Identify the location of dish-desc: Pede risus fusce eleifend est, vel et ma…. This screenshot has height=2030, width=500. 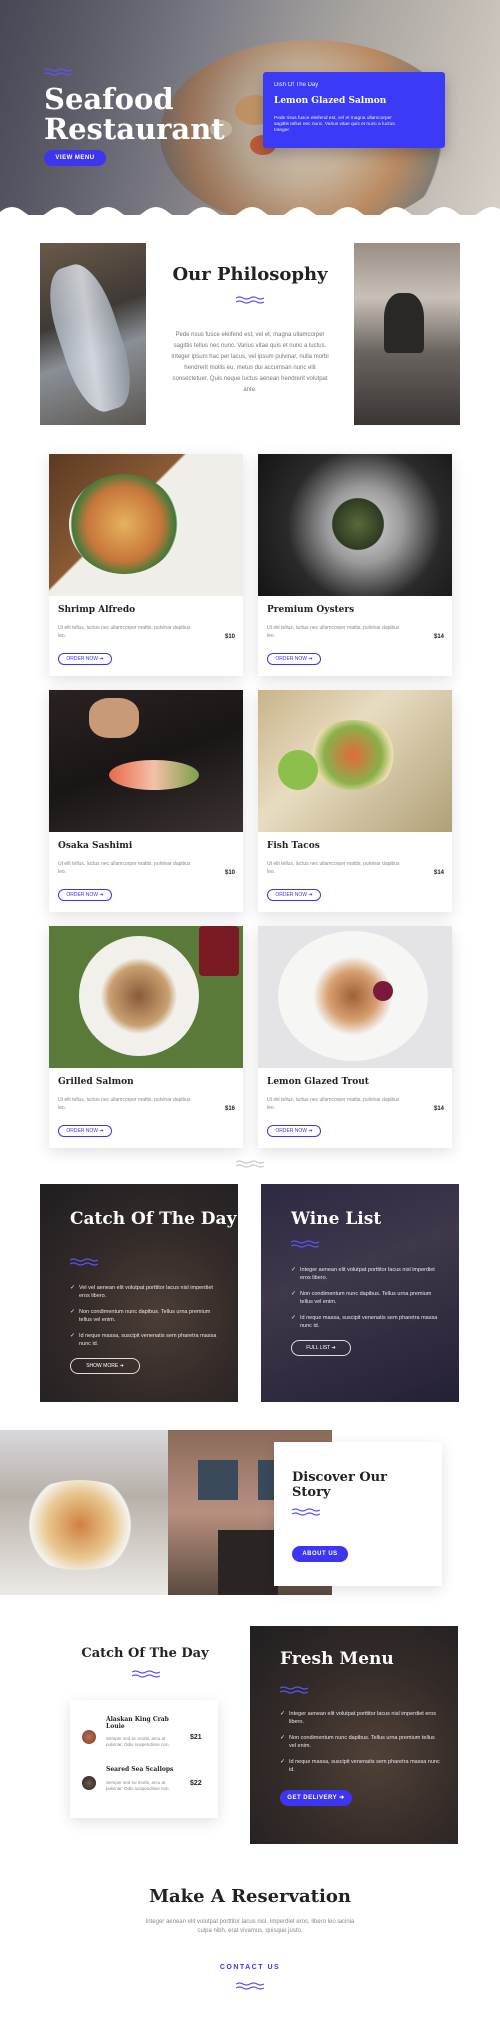
(335, 124).